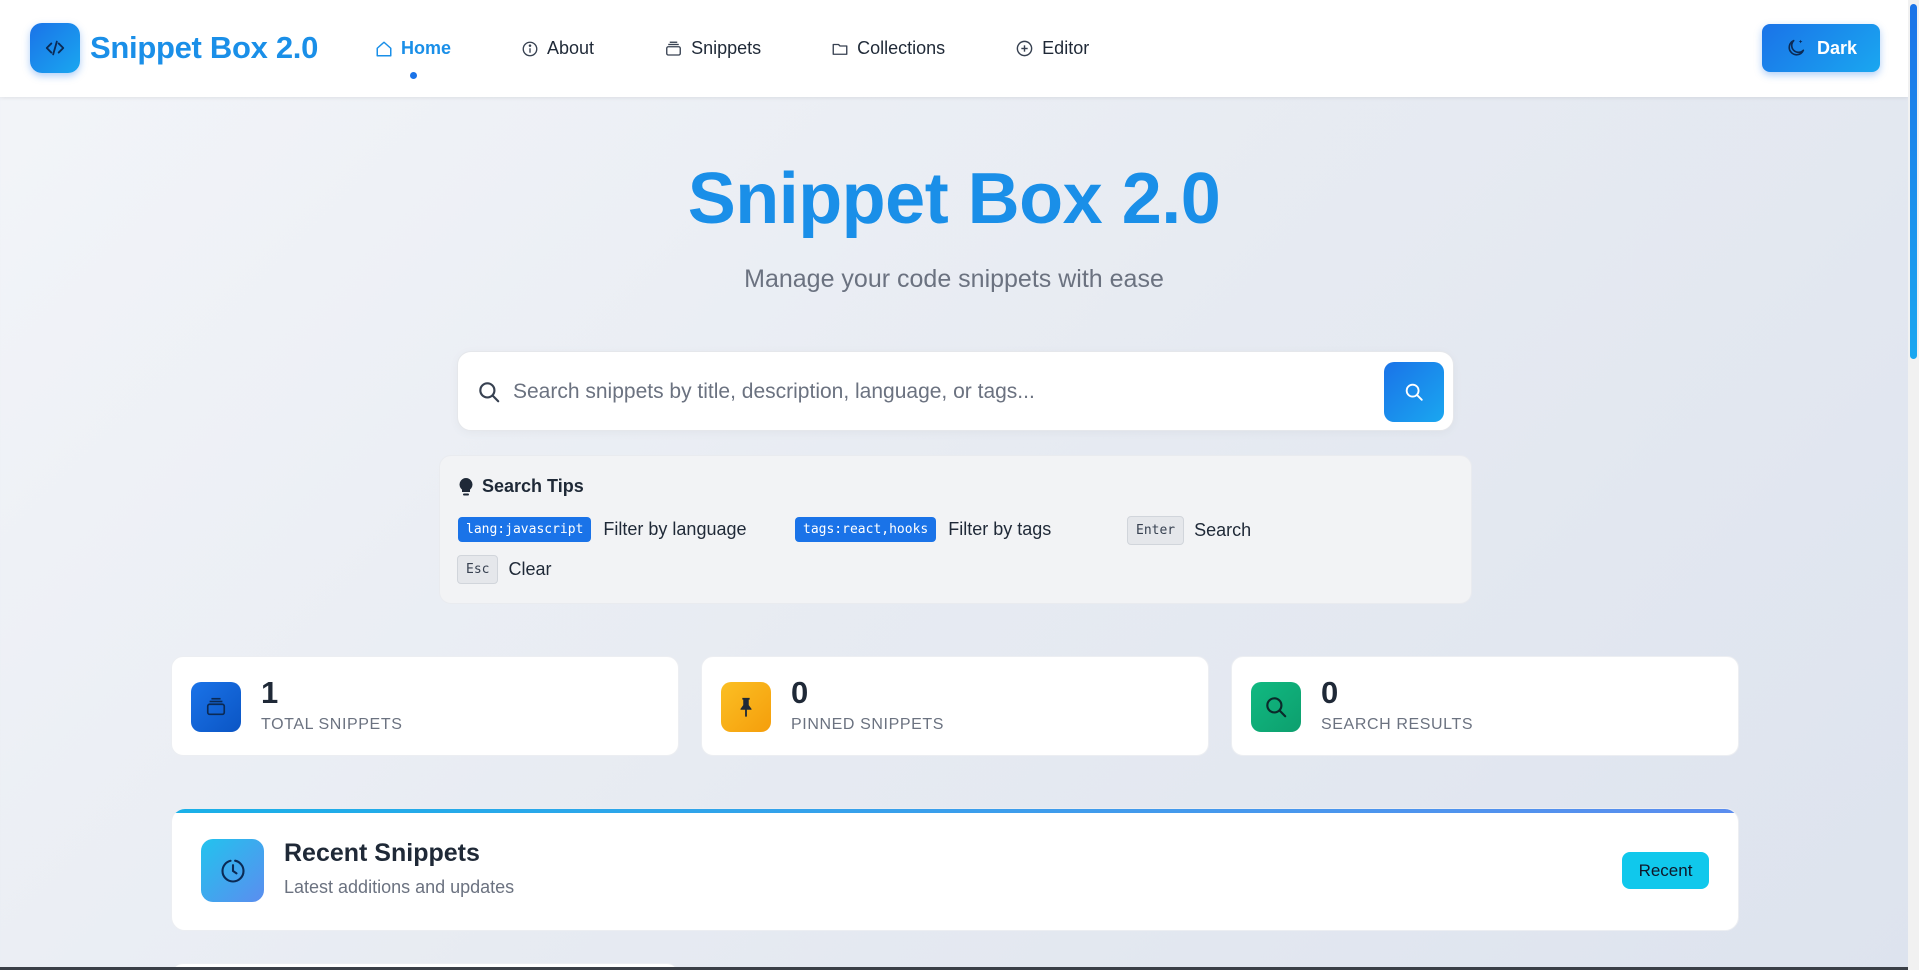  What do you see at coordinates (1000, 529) in the screenshot?
I see `tip-text: Filter by tags` at bounding box center [1000, 529].